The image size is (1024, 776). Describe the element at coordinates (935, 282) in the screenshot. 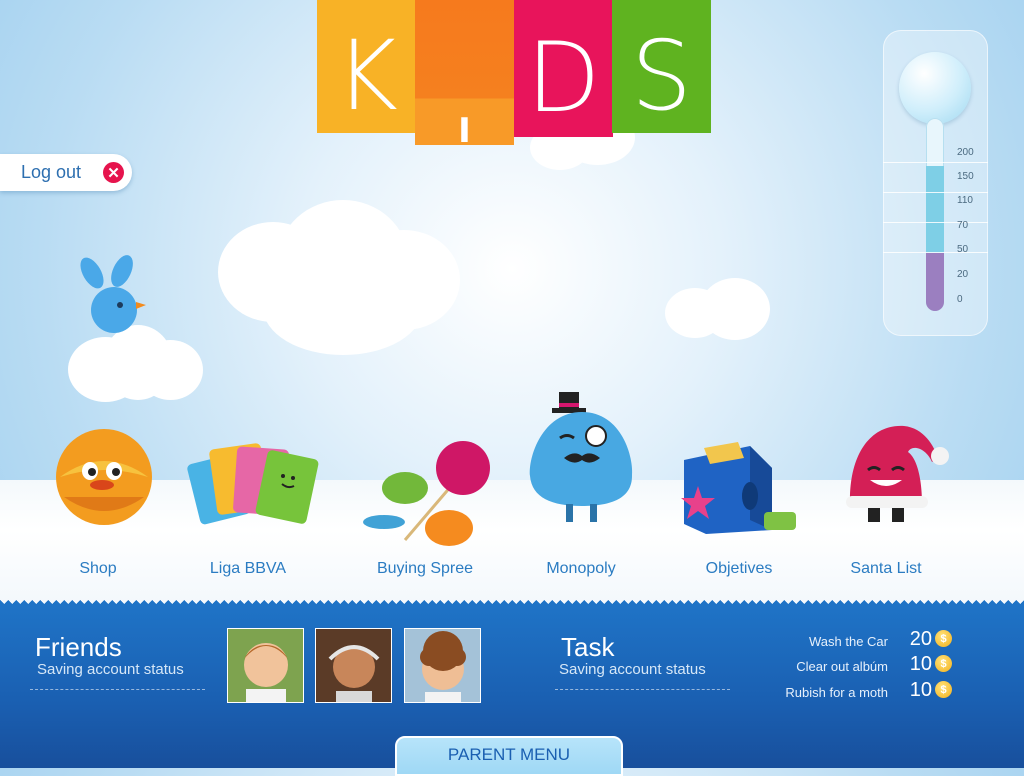

I see `thermometer-level-fill` at that location.